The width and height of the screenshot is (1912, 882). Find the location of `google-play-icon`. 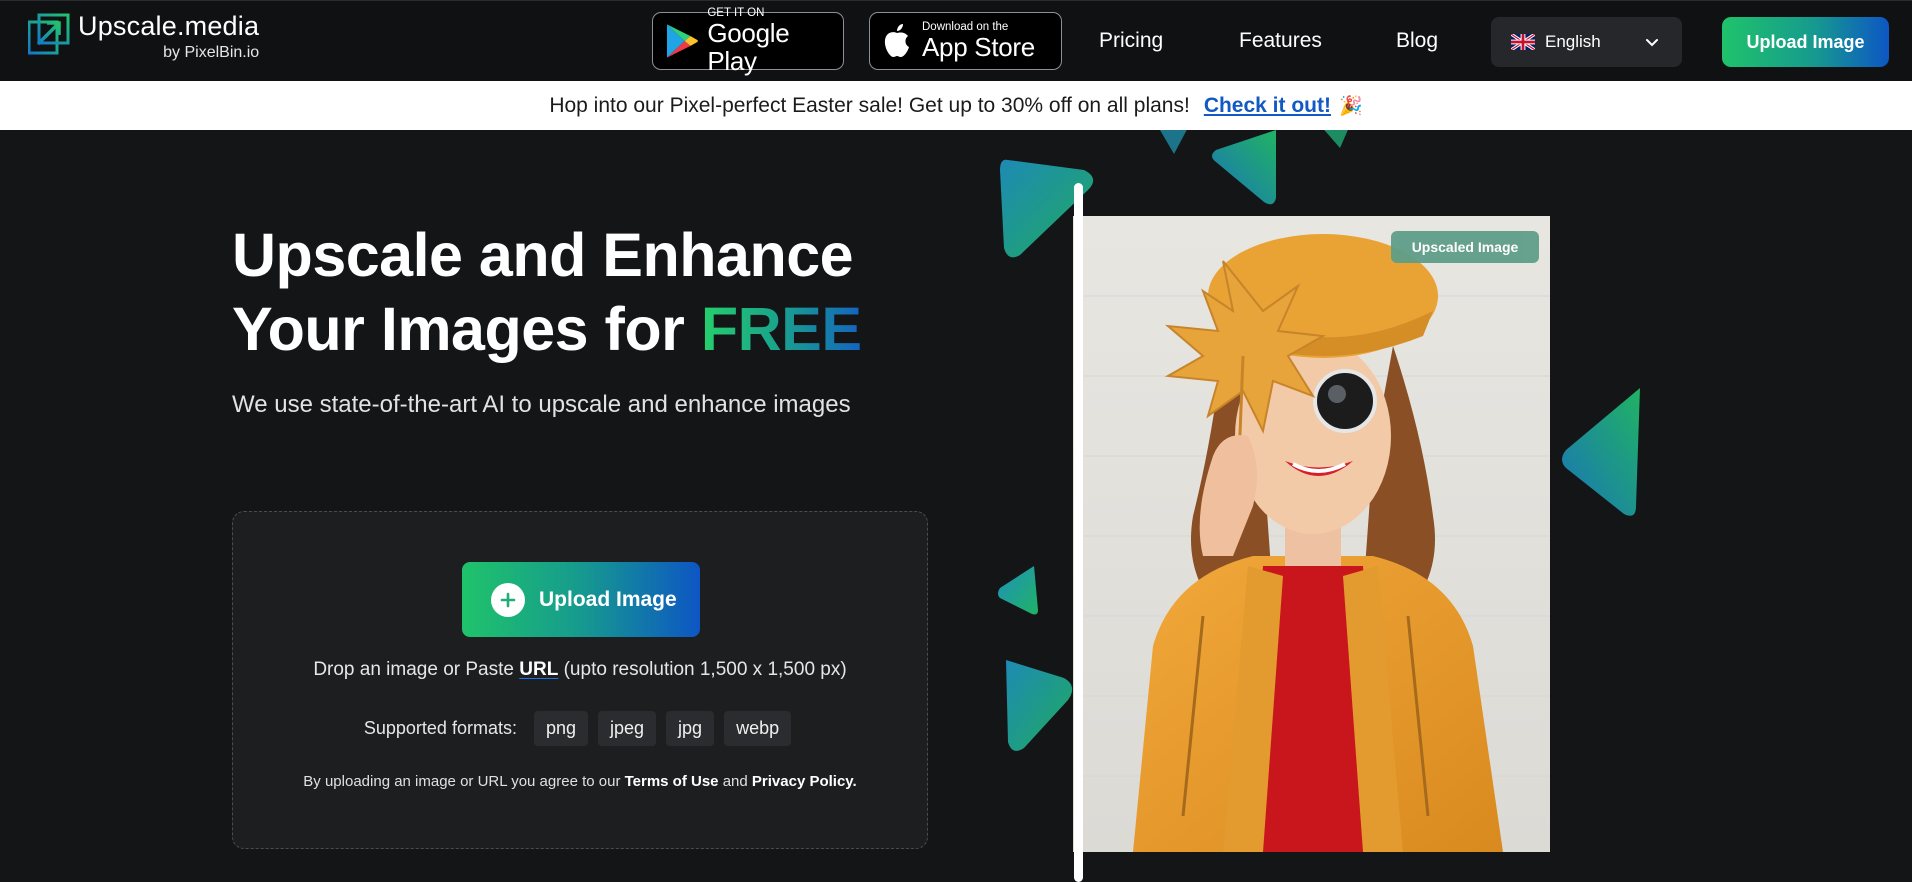

google-play-icon is located at coordinates (682, 41).